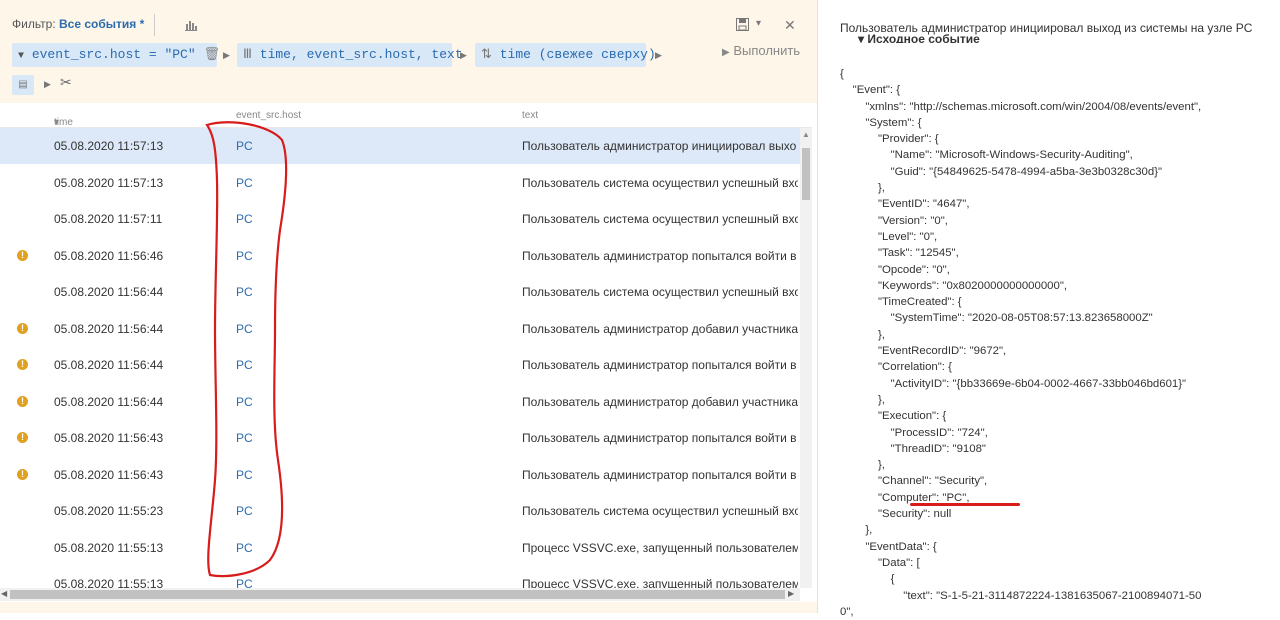 The height and width of the screenshot is (620, 1280). What do you see at coordinates (758, 23) in the screenshot?
I see `chevron-down-icon: ▾` at bounding box center [758, 23].